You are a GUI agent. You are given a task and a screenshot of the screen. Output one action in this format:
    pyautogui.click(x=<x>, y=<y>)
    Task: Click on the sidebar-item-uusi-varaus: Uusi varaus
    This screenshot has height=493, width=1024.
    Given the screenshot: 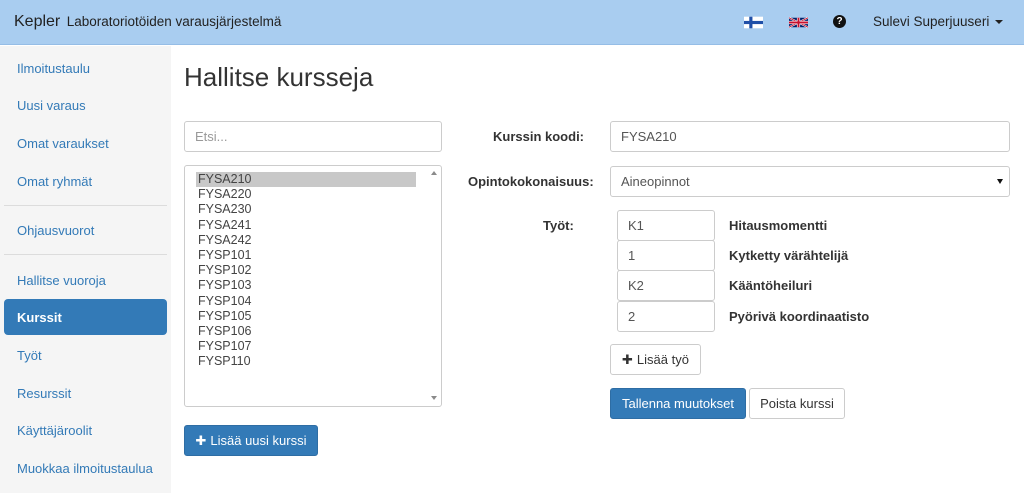 What is the action you would take?
    pyautogui.click(x=85, y=105)
    